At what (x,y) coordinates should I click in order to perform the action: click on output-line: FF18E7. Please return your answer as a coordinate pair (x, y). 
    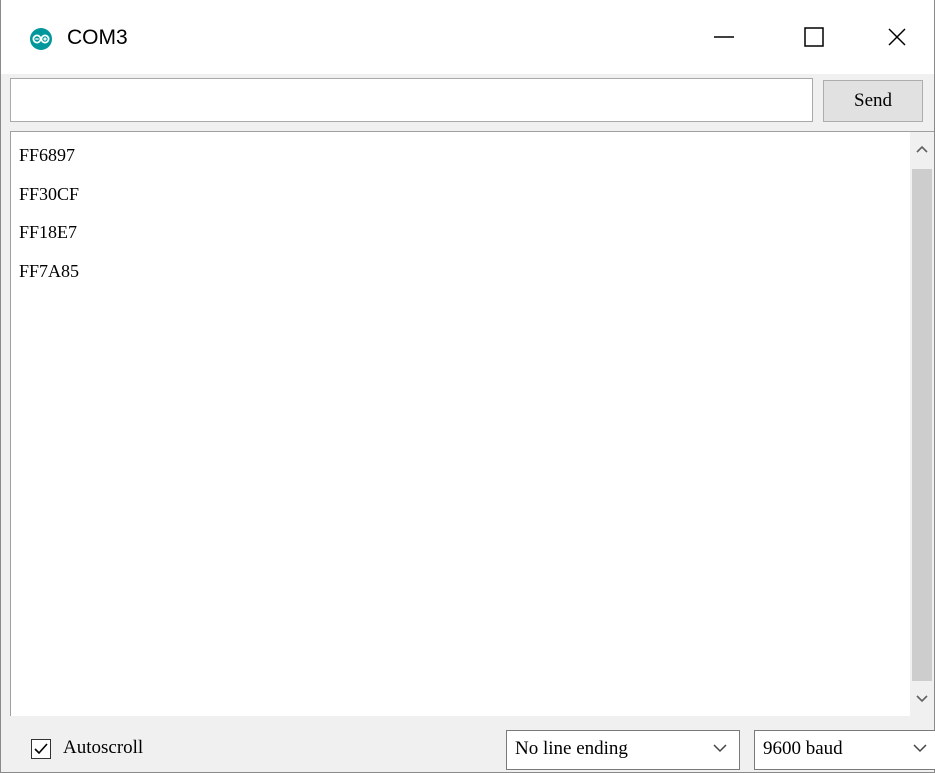
    Looking at the image, I should click on (48, 232).